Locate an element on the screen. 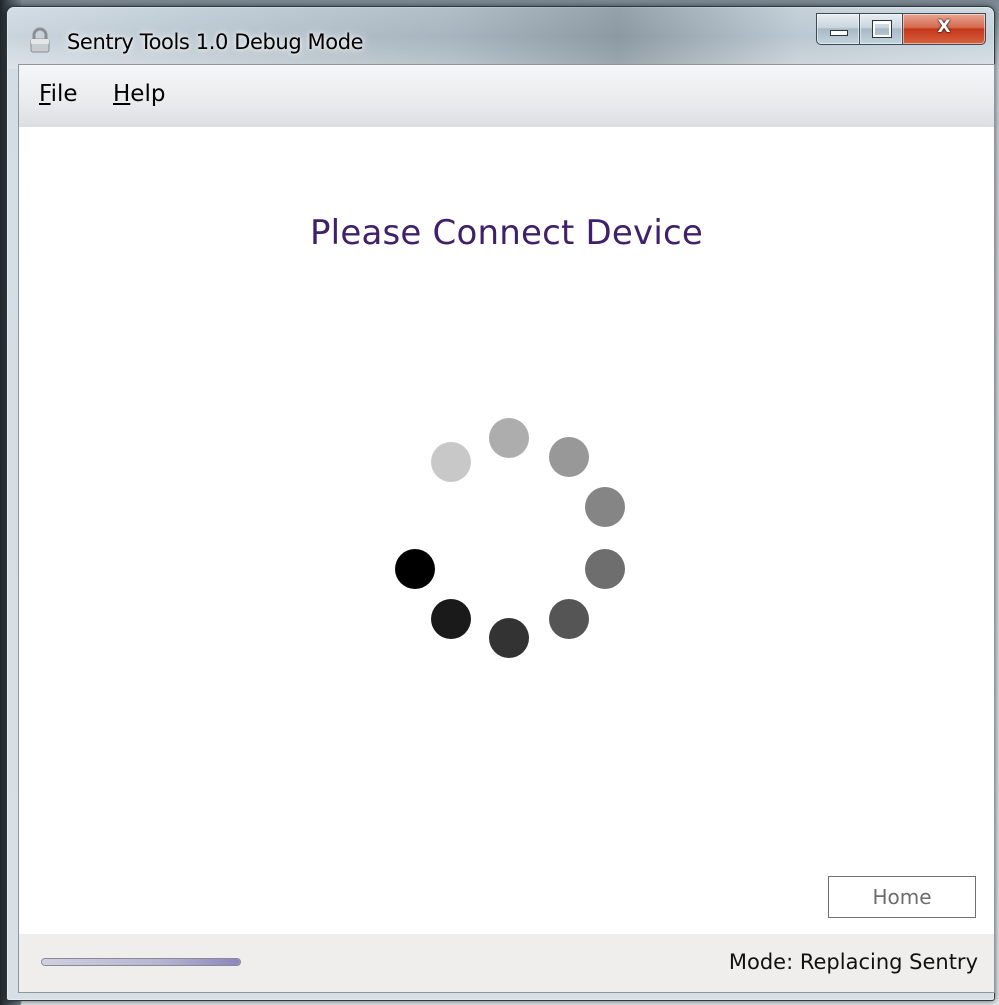 Image resolution: width=999 pixels, height=1005 pixels. title-bar: Sentry Tools 1.0 Debug Mode X is located at coordinates (500, 38).